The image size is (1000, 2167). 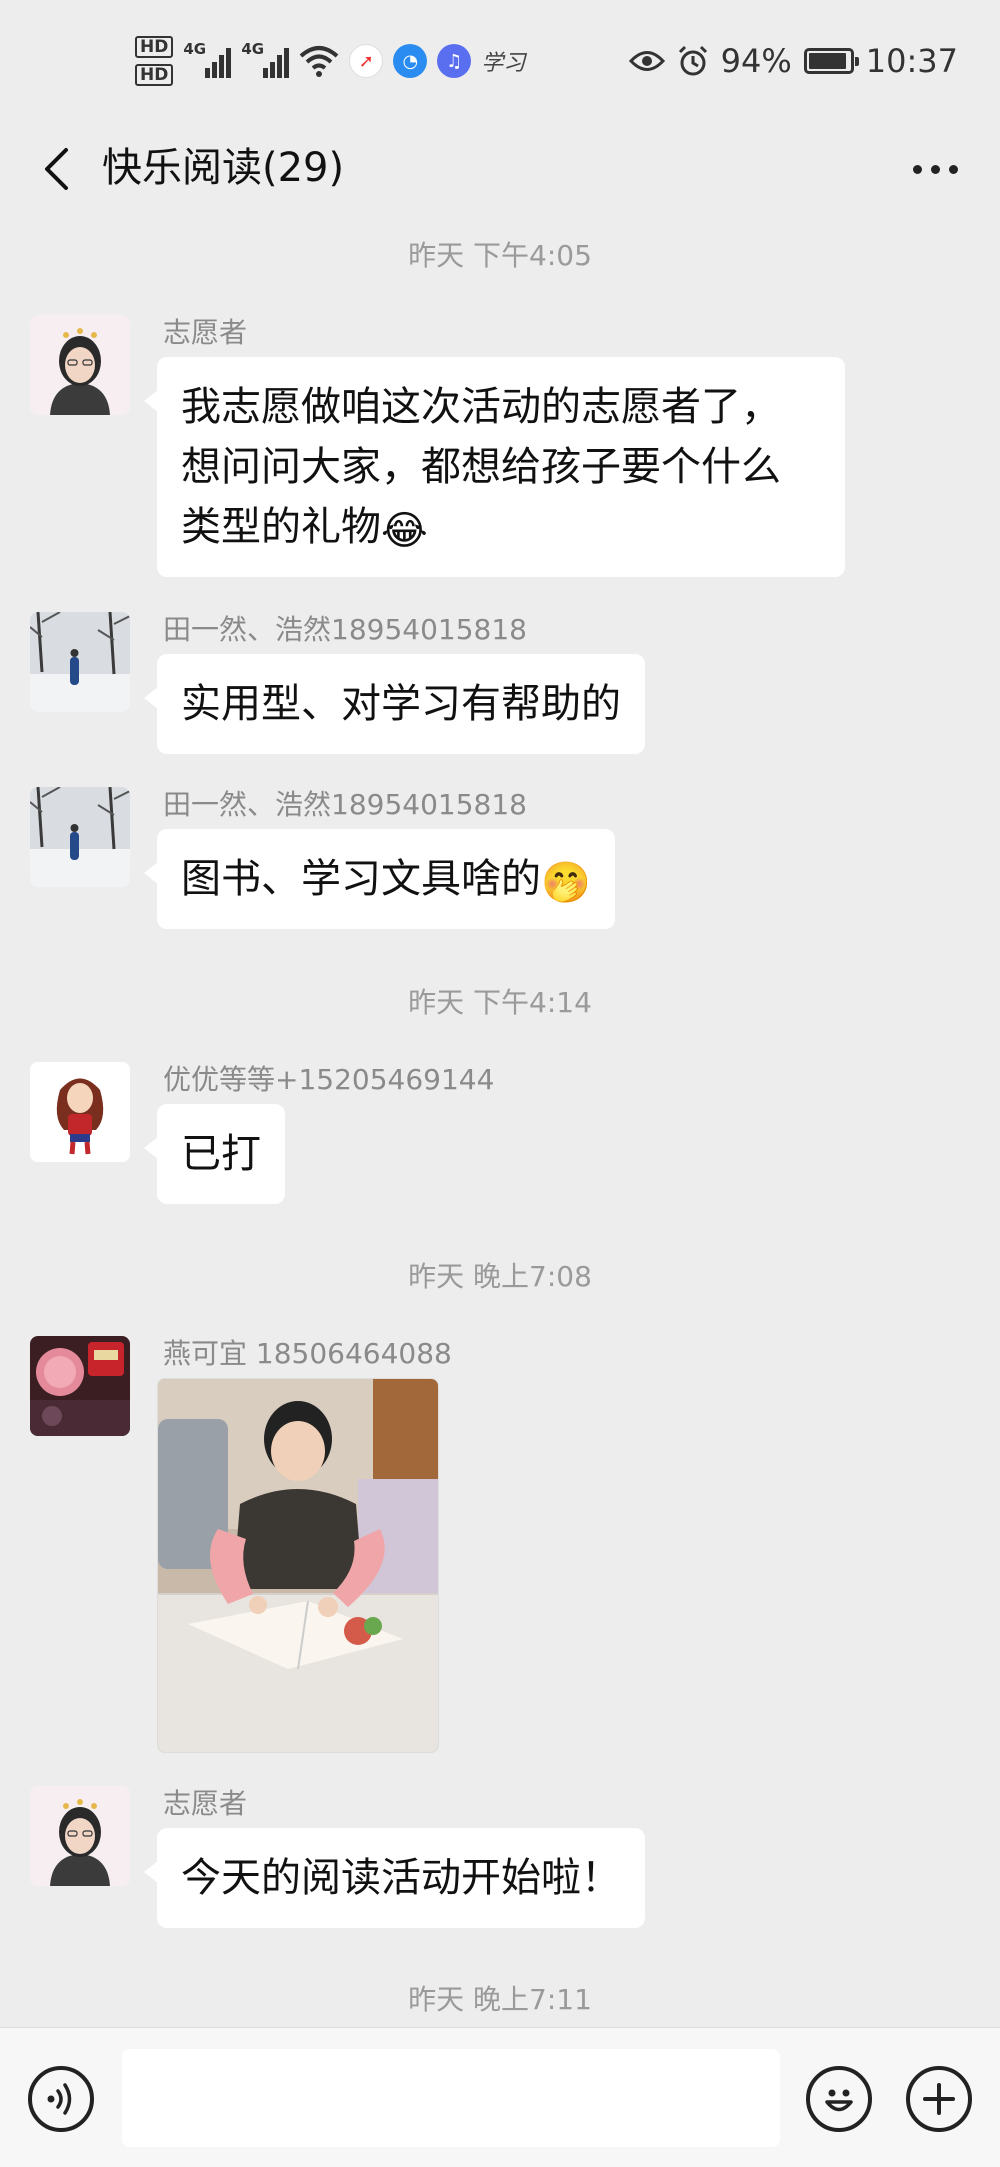 I want to click on status-left: HD HD 4G 4G ➚ ◔ ♫ 学习, so click(x=330, y=61).